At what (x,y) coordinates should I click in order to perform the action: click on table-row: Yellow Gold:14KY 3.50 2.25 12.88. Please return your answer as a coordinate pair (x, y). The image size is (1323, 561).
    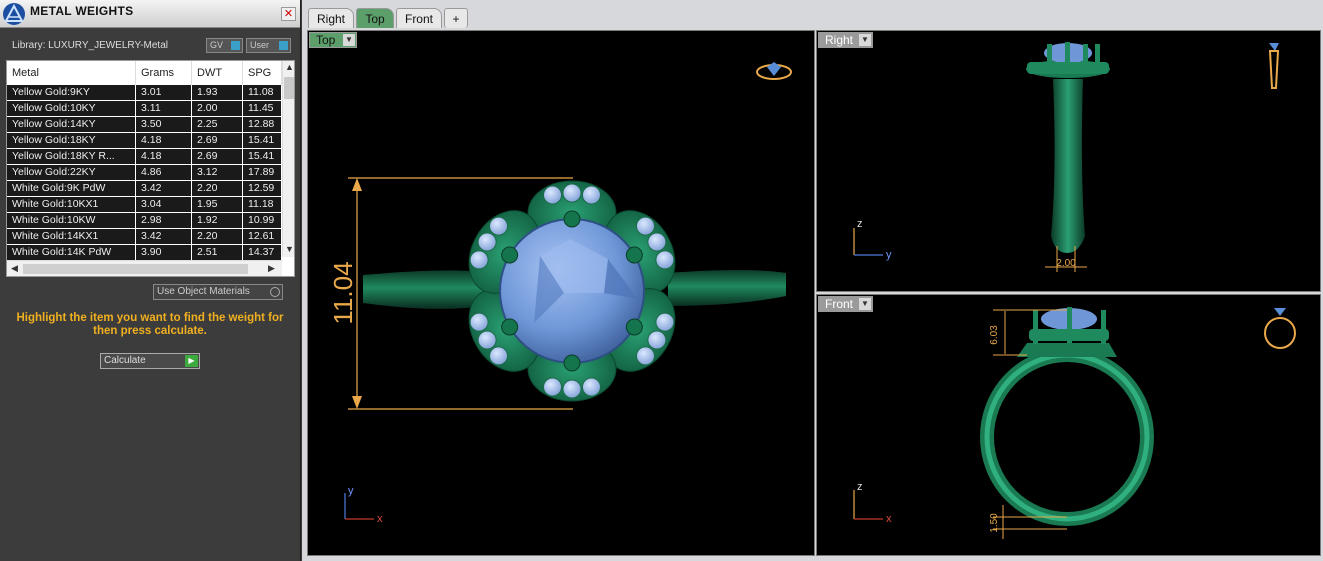
    Looking at the image, I should click on (144, 125).